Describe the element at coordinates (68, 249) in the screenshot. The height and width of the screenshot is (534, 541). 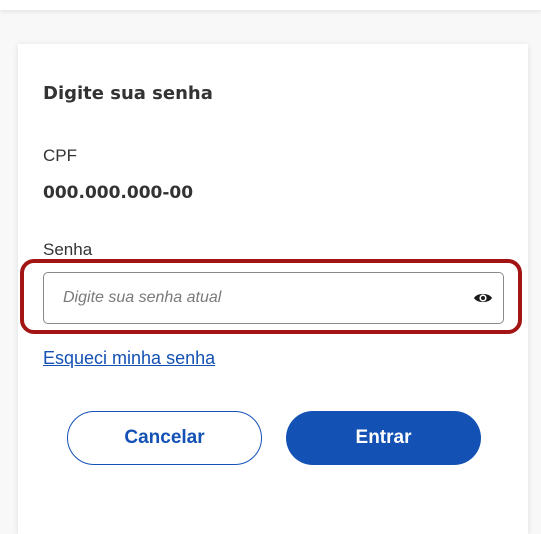
I see `password-label: Senha` at that location.